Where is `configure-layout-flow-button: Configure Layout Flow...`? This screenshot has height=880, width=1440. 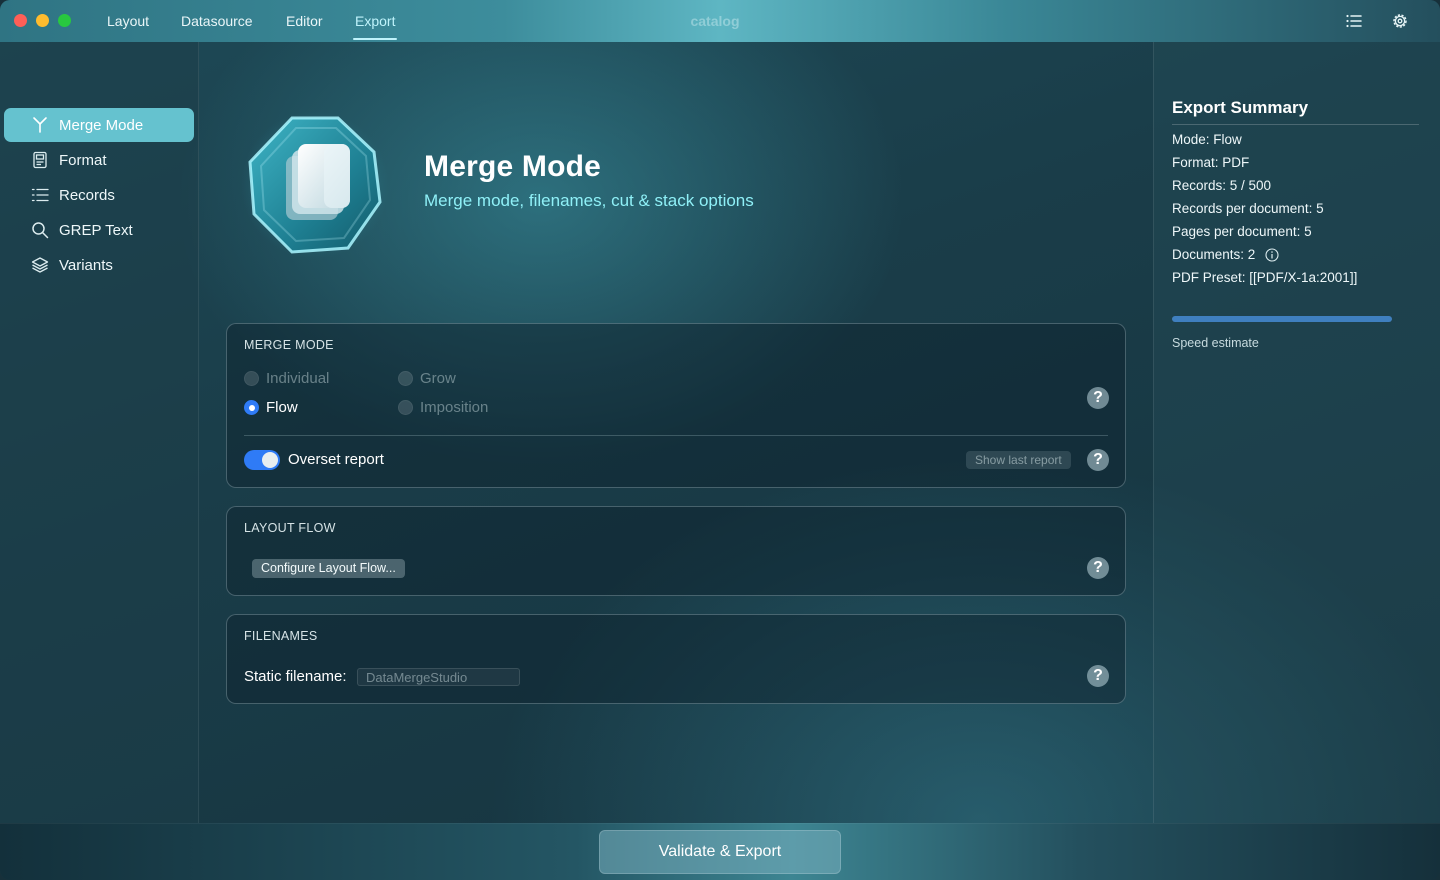
configure-layout-flow-button: Configure Layout Flow... is located at coordinates (328, 568).